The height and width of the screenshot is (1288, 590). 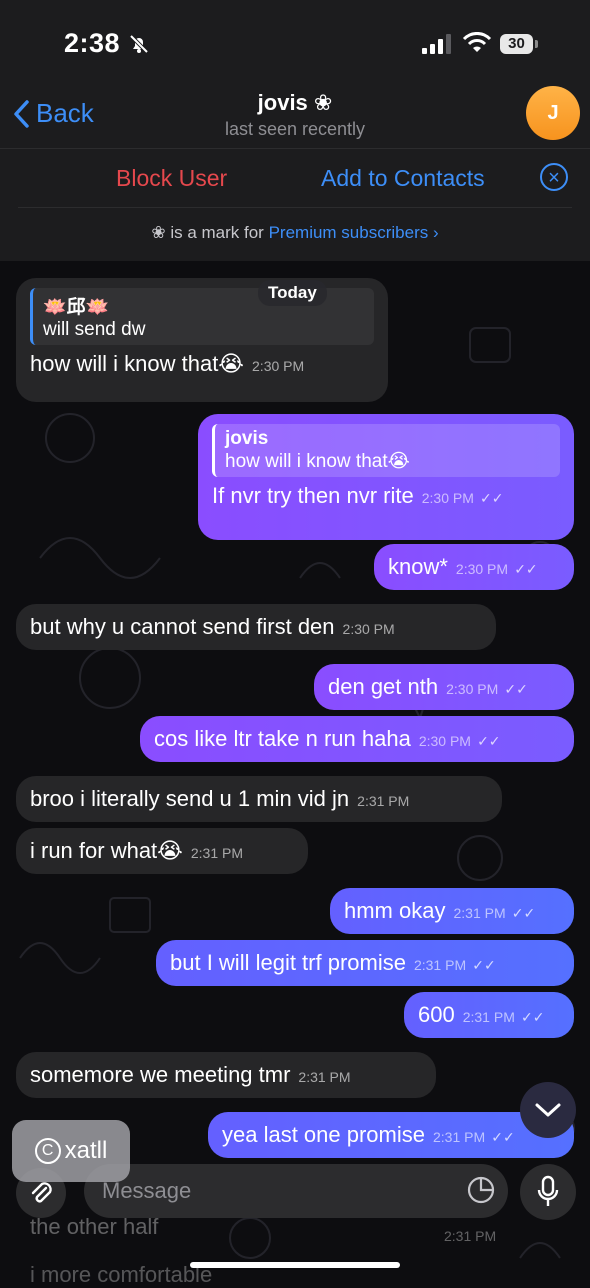 I want to click on copyright-icon: C, so click(x=47, y=1151).